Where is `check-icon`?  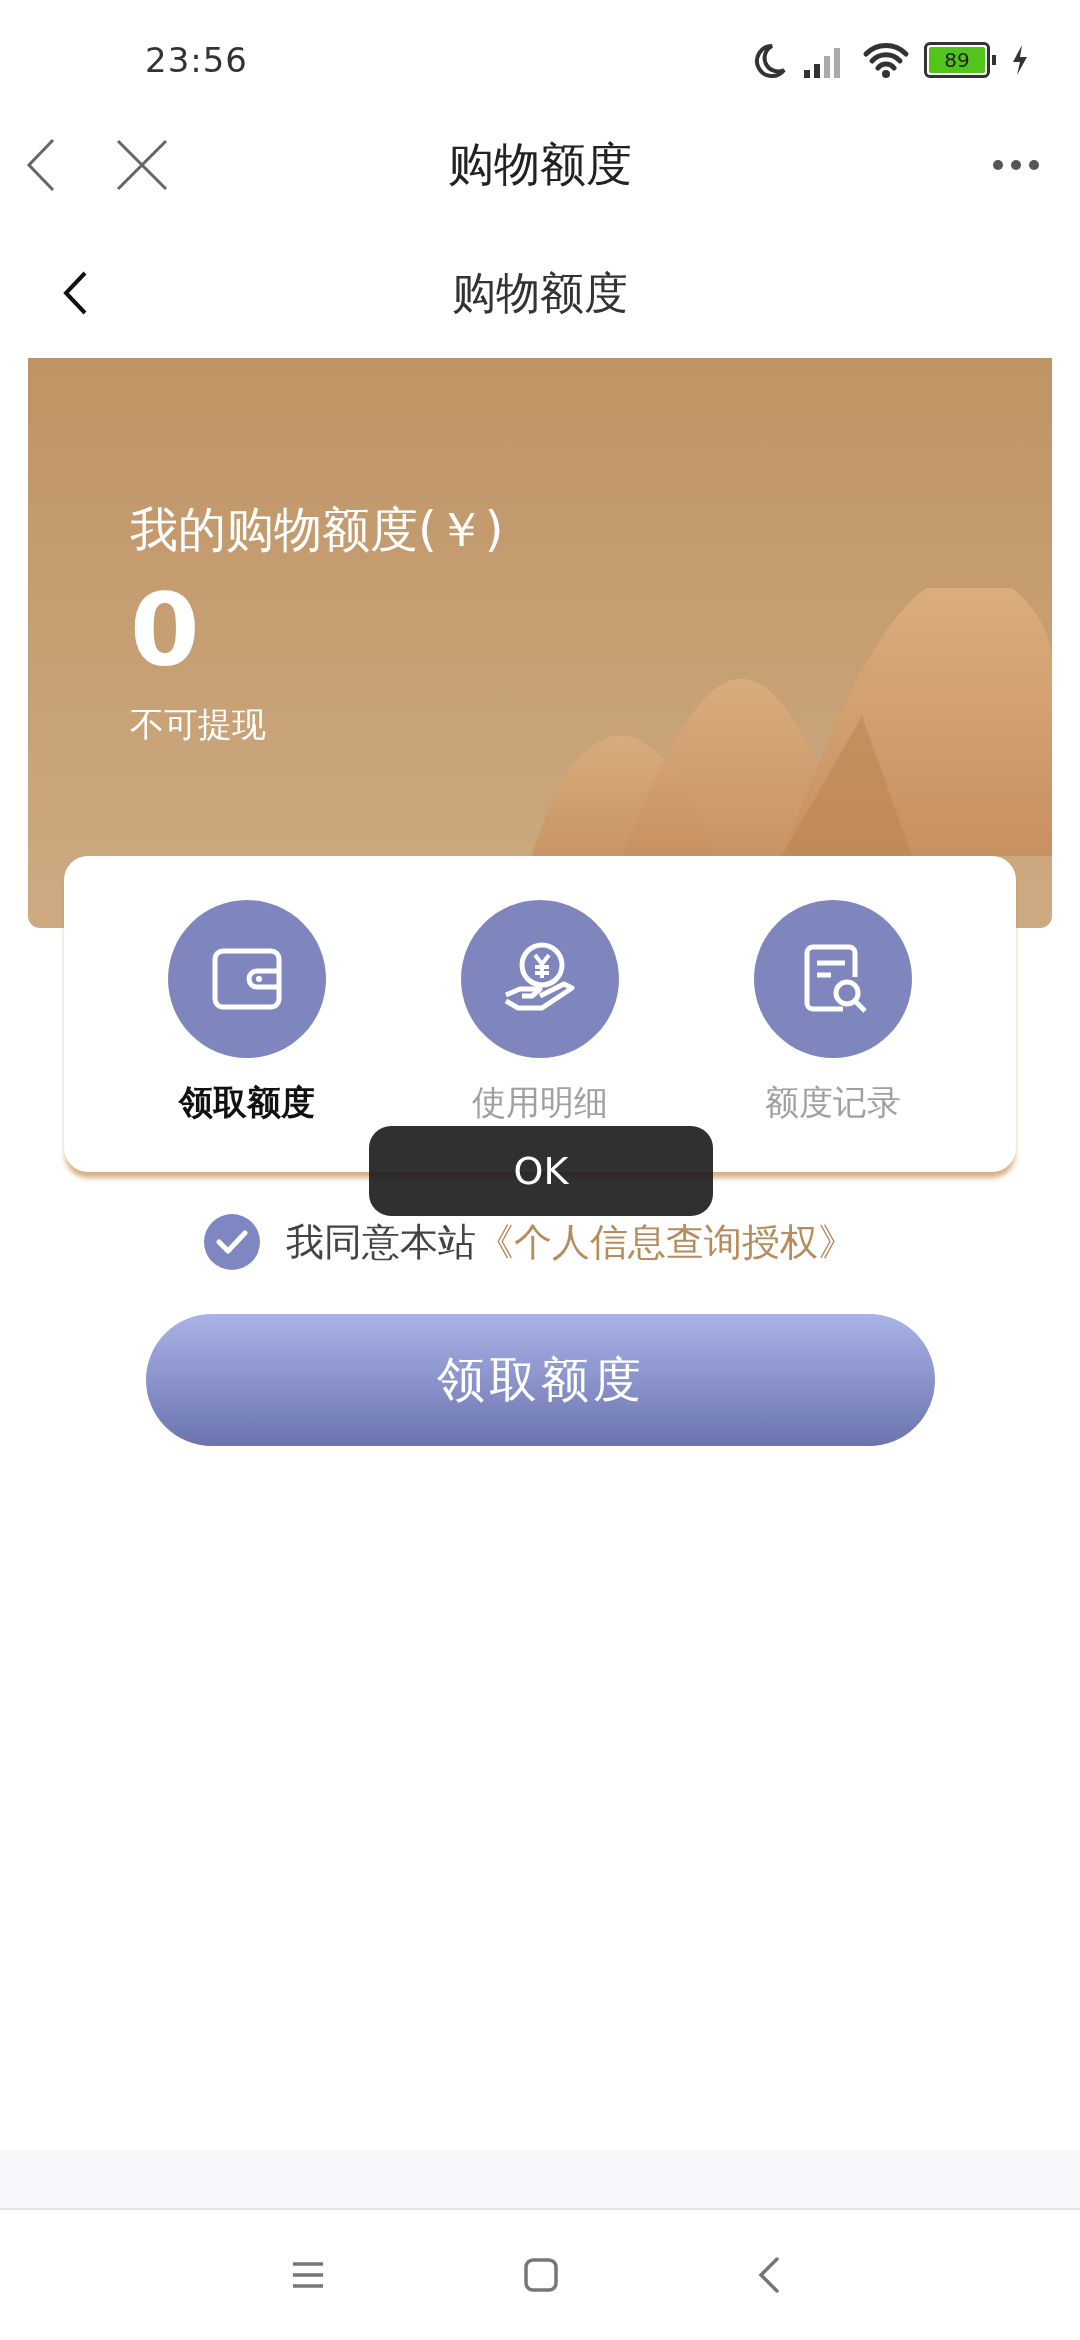
check-icon is located at coordinates (232, 1242).